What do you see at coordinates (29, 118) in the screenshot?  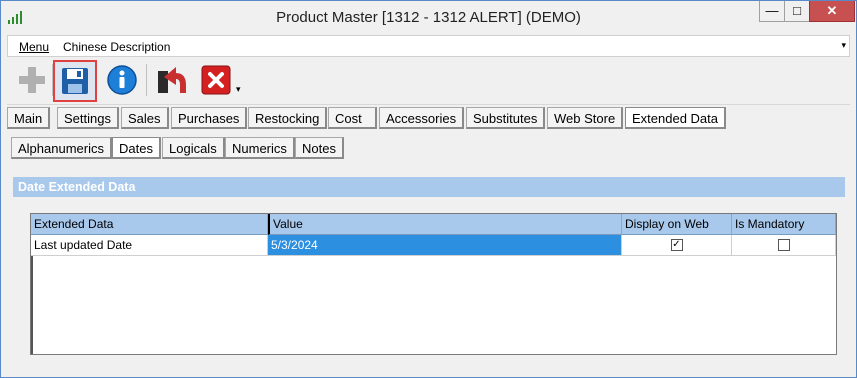 I see `tab-main: Main` at bounding box center [29, 118].